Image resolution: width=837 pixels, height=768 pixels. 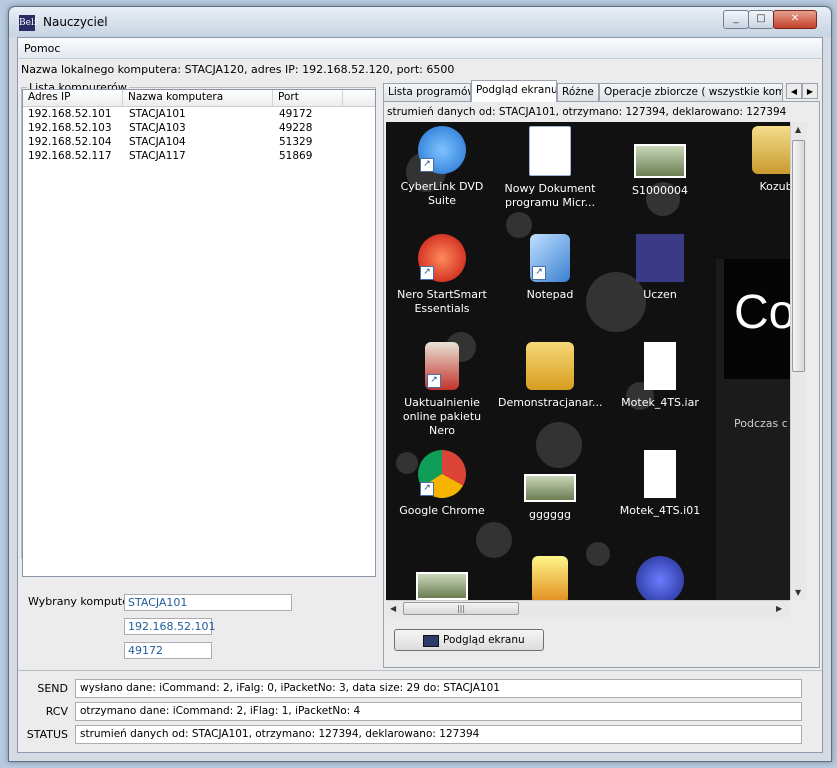 I want to click on row-ip: 192.168.52.103, so click(x=70, y=128).